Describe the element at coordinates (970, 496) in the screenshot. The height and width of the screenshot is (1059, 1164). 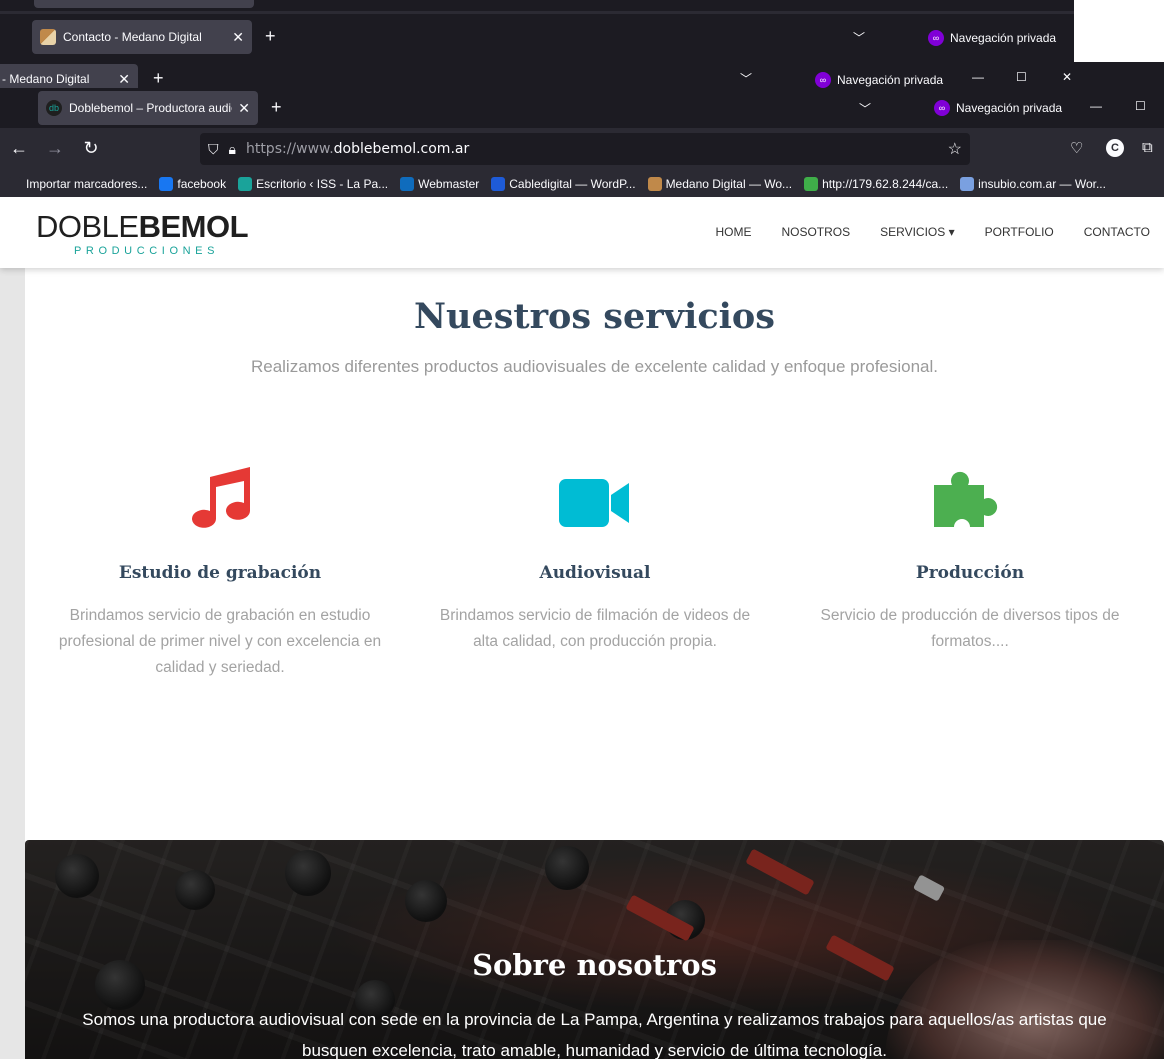
I see `puzzle-icon` at that location.